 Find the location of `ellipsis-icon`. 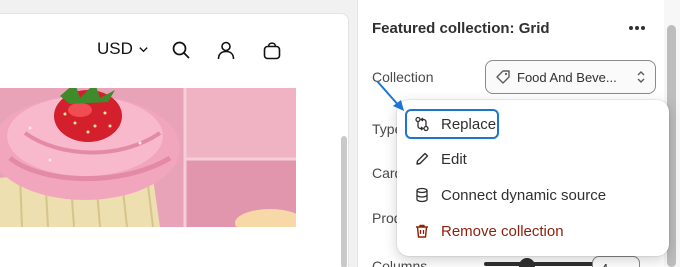

ellipsis-icon is located at coordinates (637, 28).